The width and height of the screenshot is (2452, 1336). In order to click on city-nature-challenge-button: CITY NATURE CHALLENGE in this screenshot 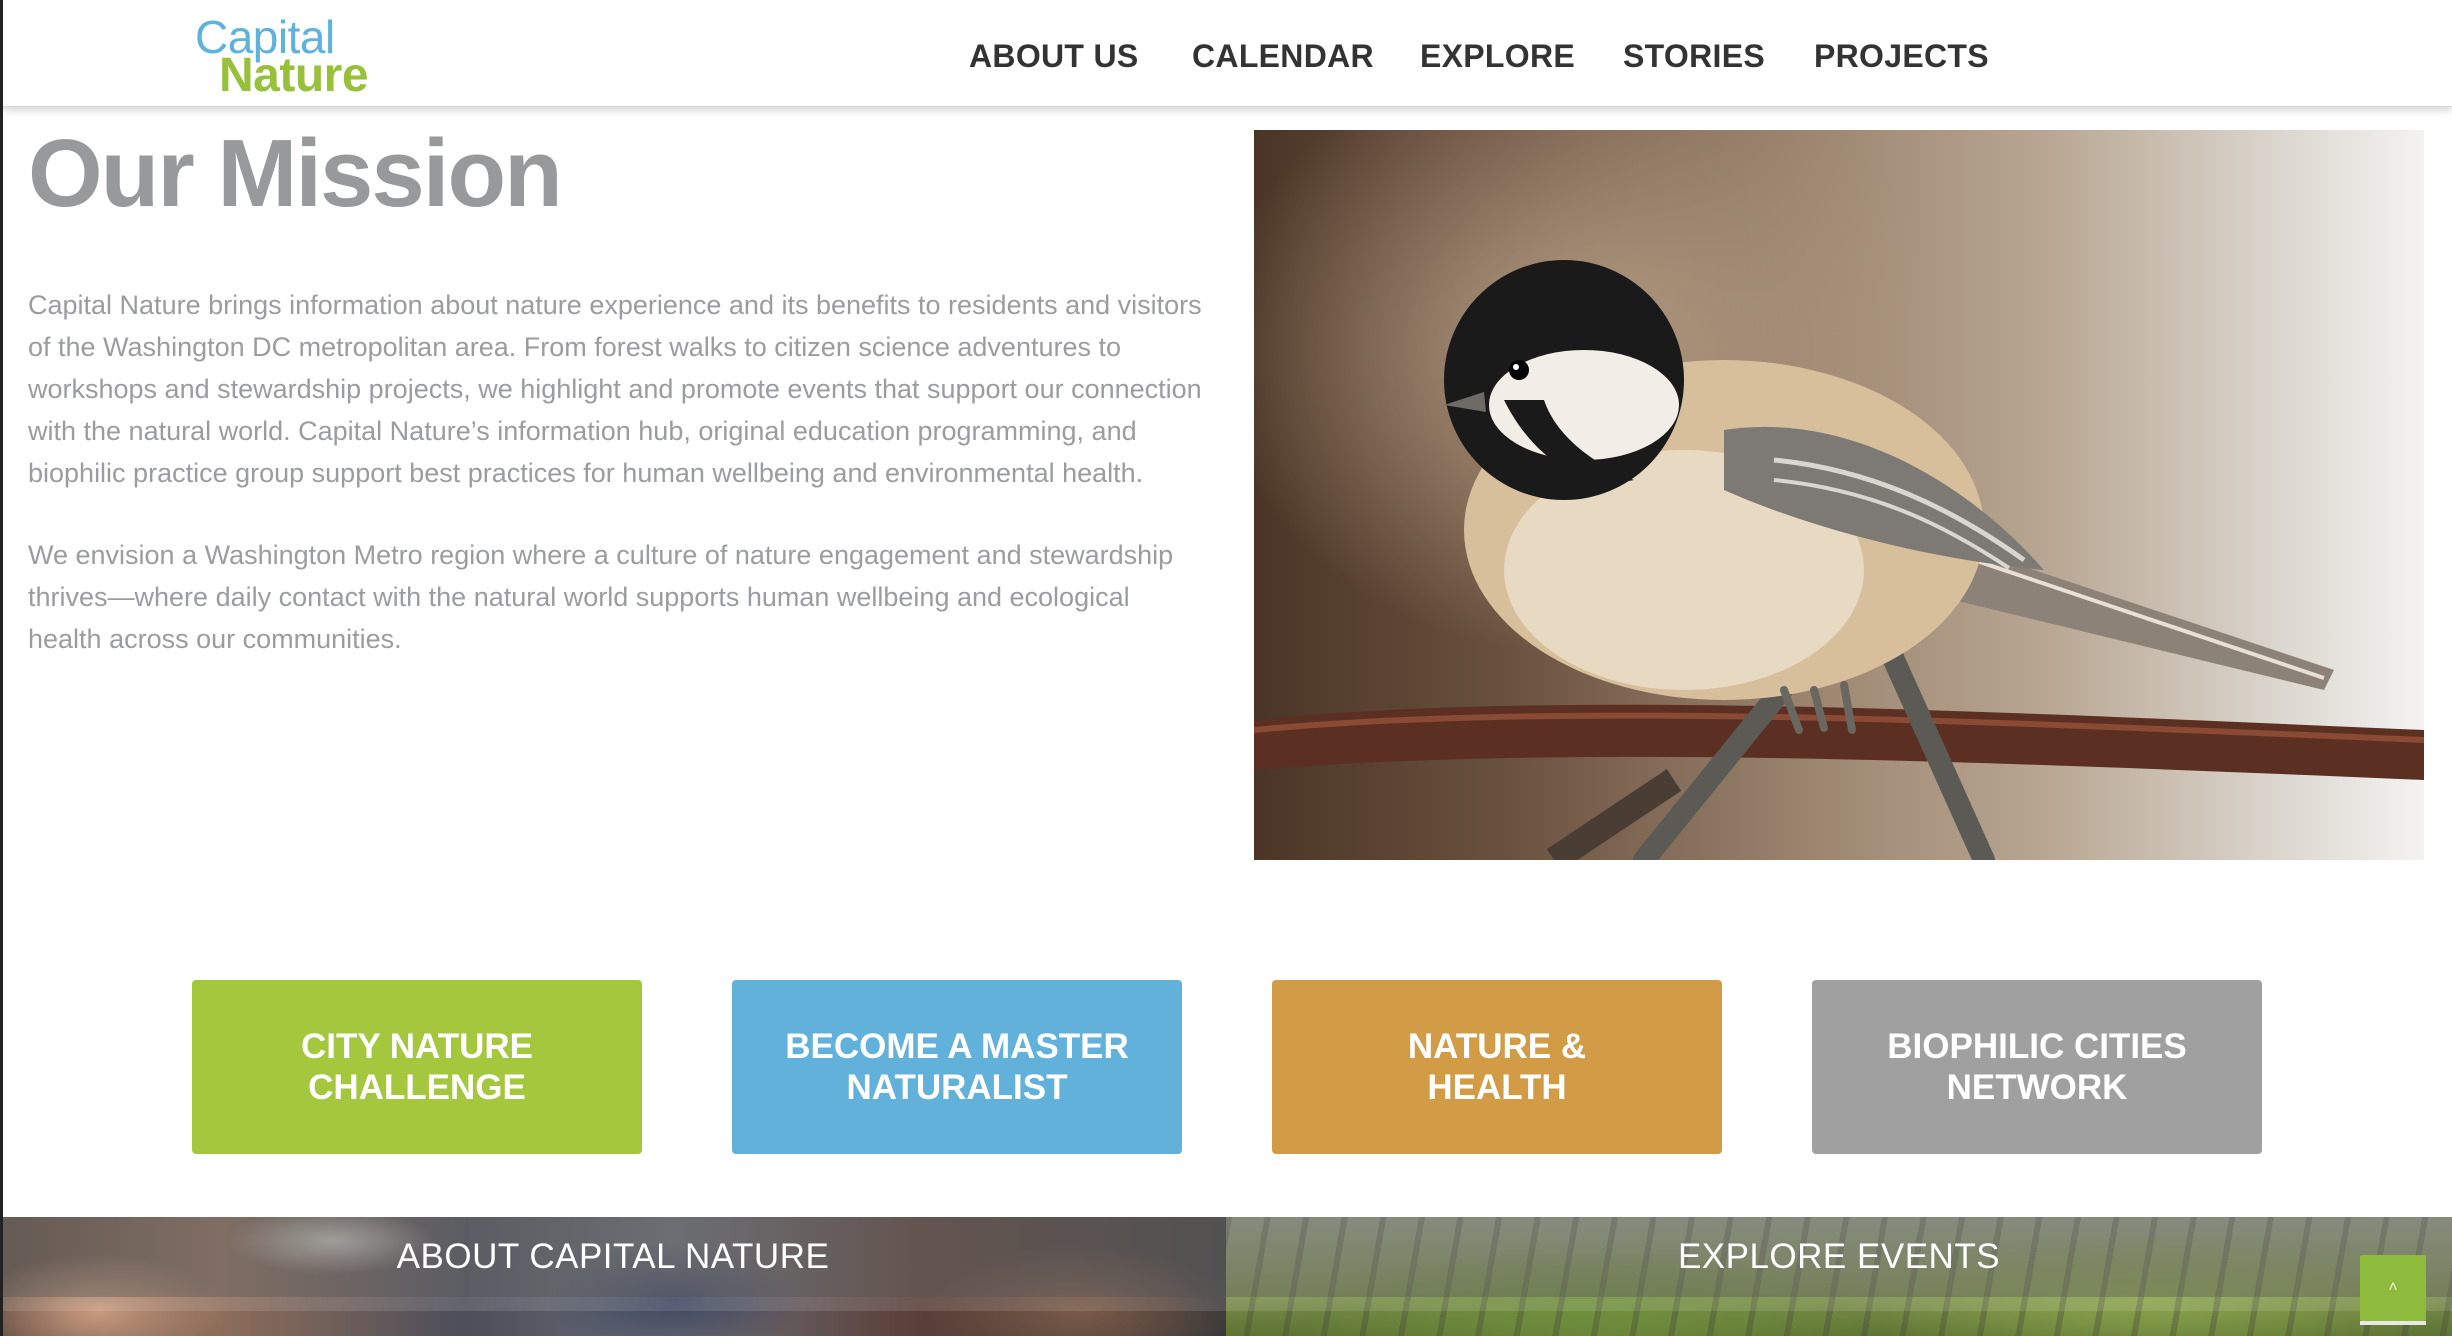, I will do `click(417, 1067)`.